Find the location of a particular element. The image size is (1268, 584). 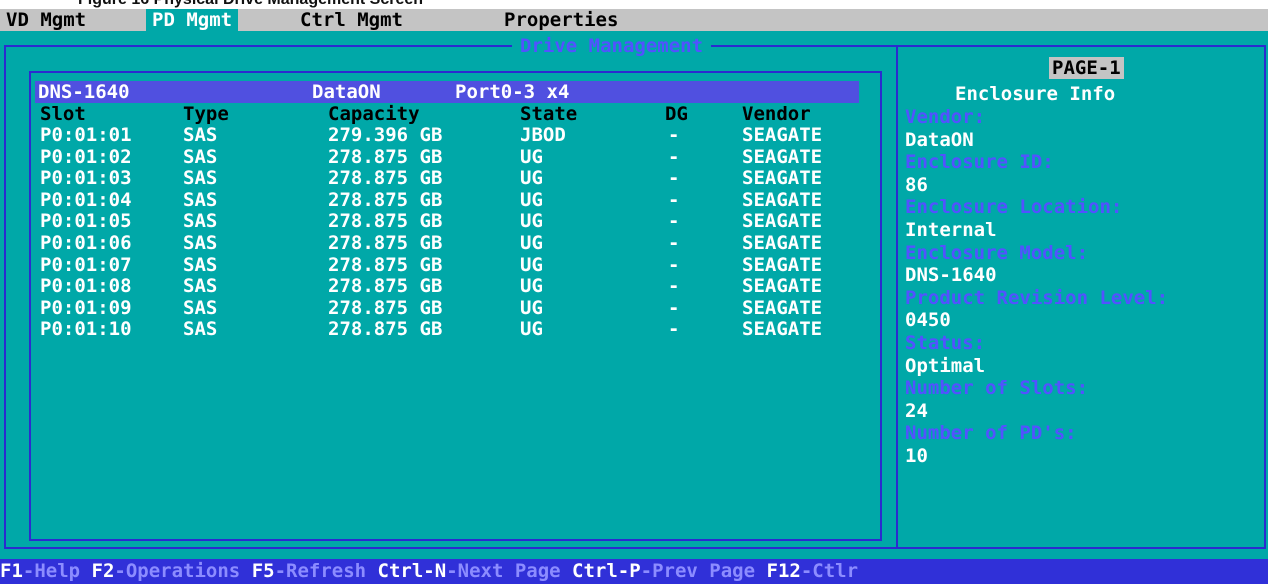

field-value: DataON is located at coordinates (939, 139).